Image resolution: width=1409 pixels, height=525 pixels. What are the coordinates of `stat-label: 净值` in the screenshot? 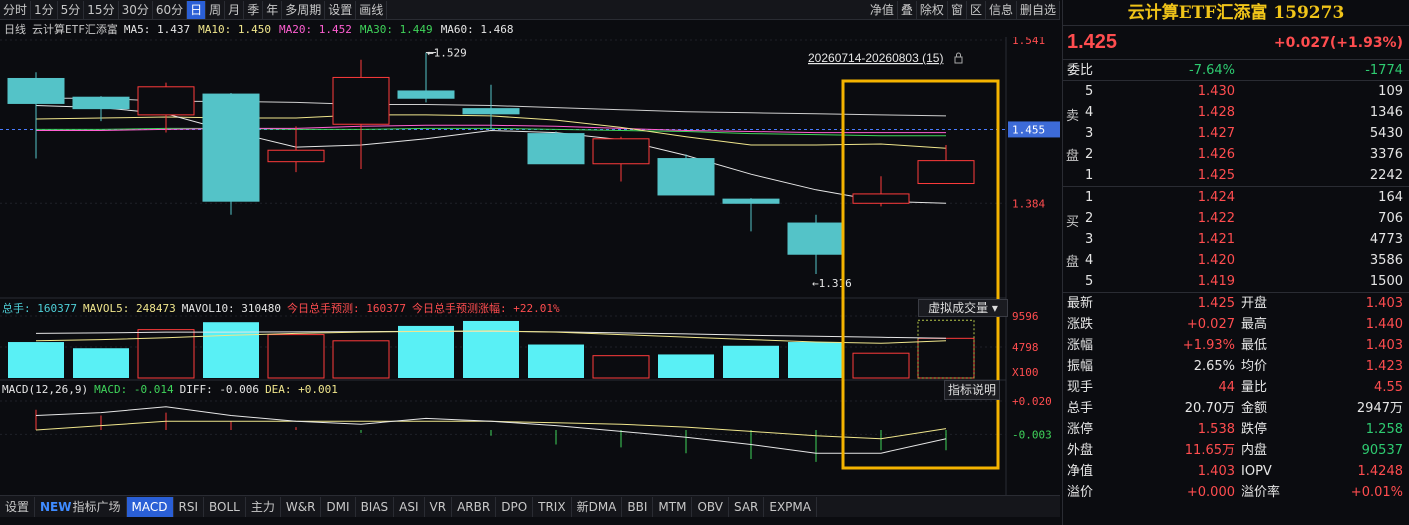 It's located at (1080, 471).